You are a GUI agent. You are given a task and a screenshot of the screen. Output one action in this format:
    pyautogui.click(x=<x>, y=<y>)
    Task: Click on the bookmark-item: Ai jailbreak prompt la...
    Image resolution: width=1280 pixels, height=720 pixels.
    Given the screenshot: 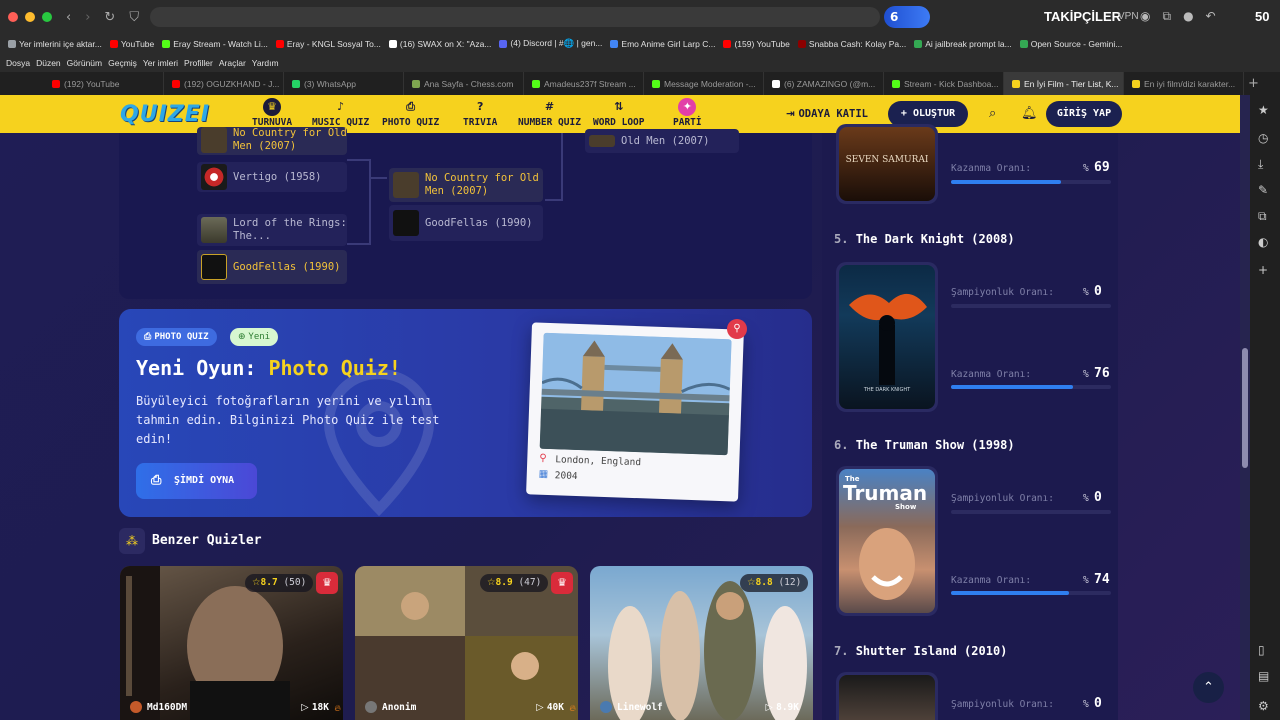 What is the action you would take?
    pyautogui.click(x=963, y=44)
    